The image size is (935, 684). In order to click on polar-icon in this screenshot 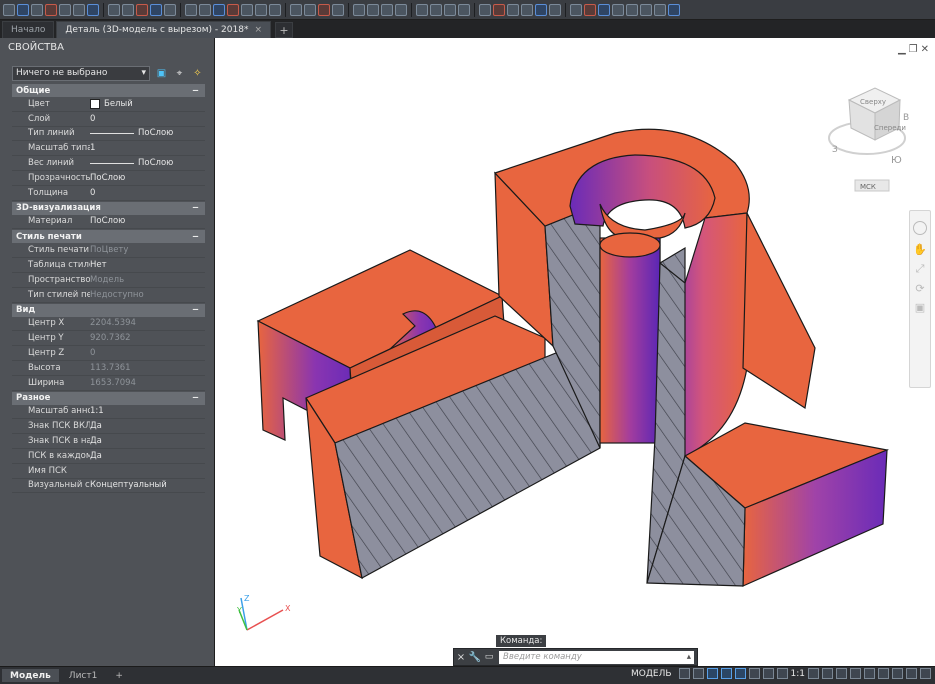, I will do `click(726, 673)`.